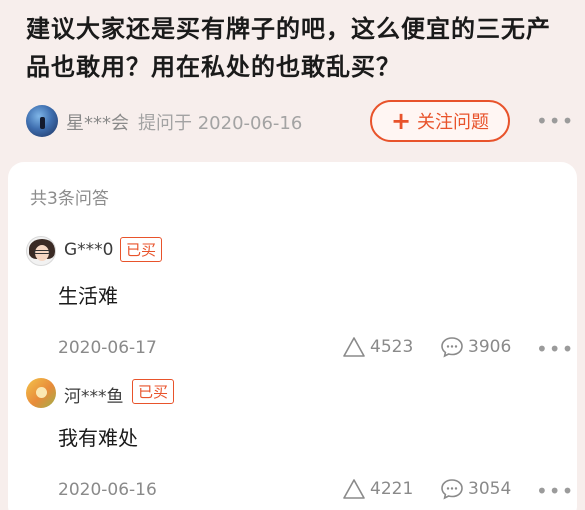  Describe the element at coordinates (94, 394) in the screenshot. I see `answerer-name: 河***鱼` at that location.